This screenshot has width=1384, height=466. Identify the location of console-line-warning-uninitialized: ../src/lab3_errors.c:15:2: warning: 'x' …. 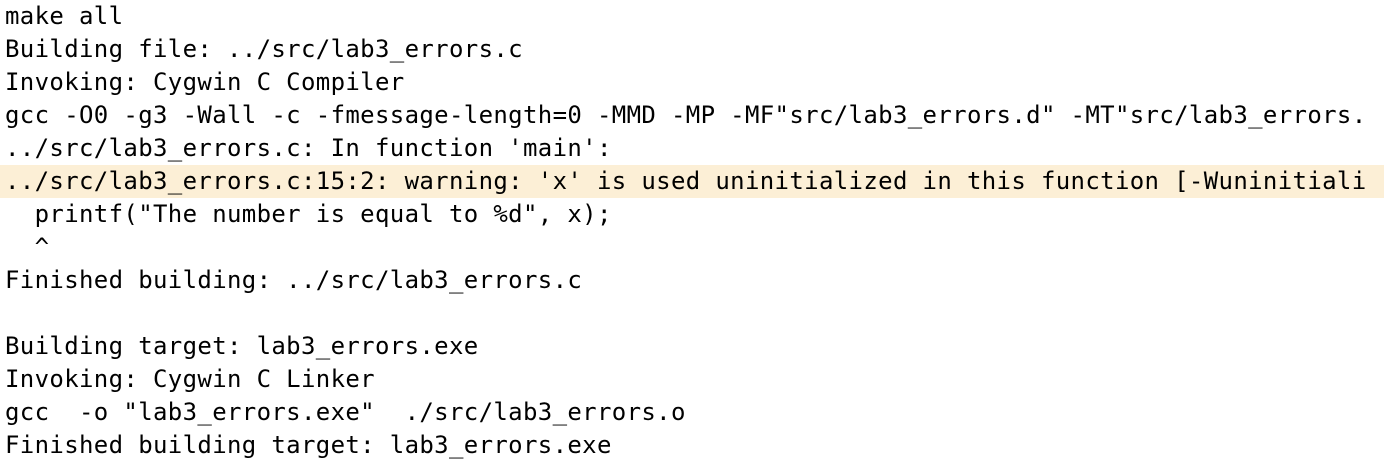
(692, 181).